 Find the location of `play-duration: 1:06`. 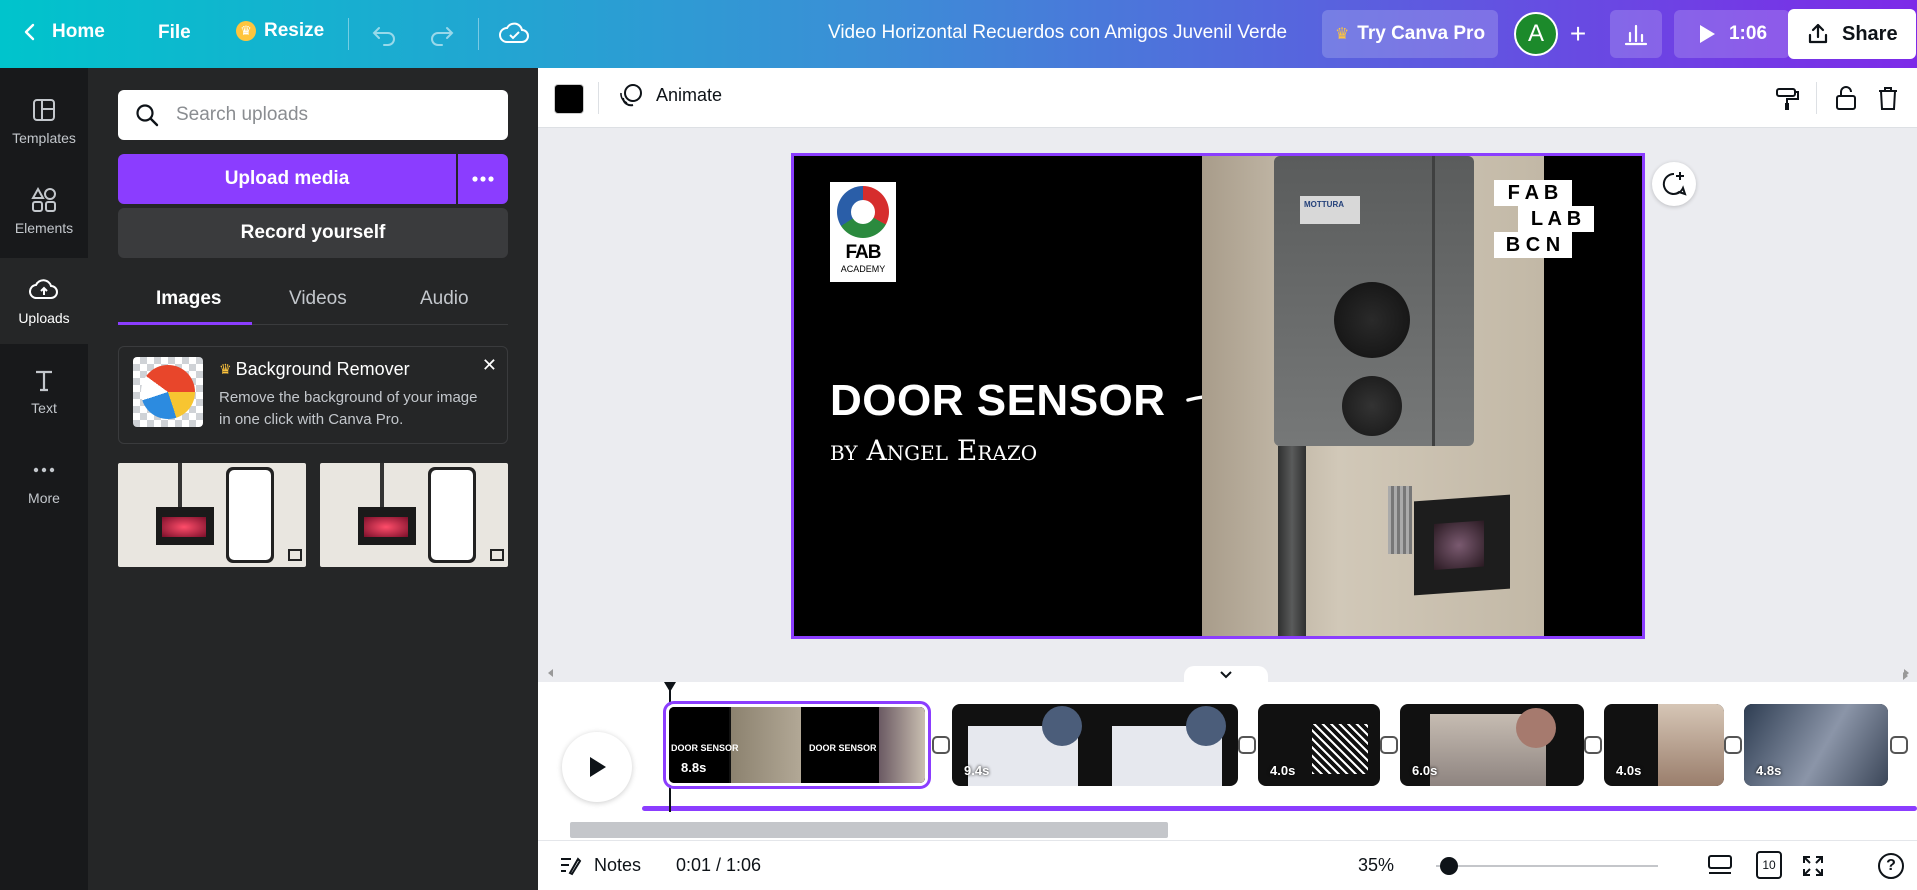

play-duration: 1:06 is located at coordinates (1748, 33).